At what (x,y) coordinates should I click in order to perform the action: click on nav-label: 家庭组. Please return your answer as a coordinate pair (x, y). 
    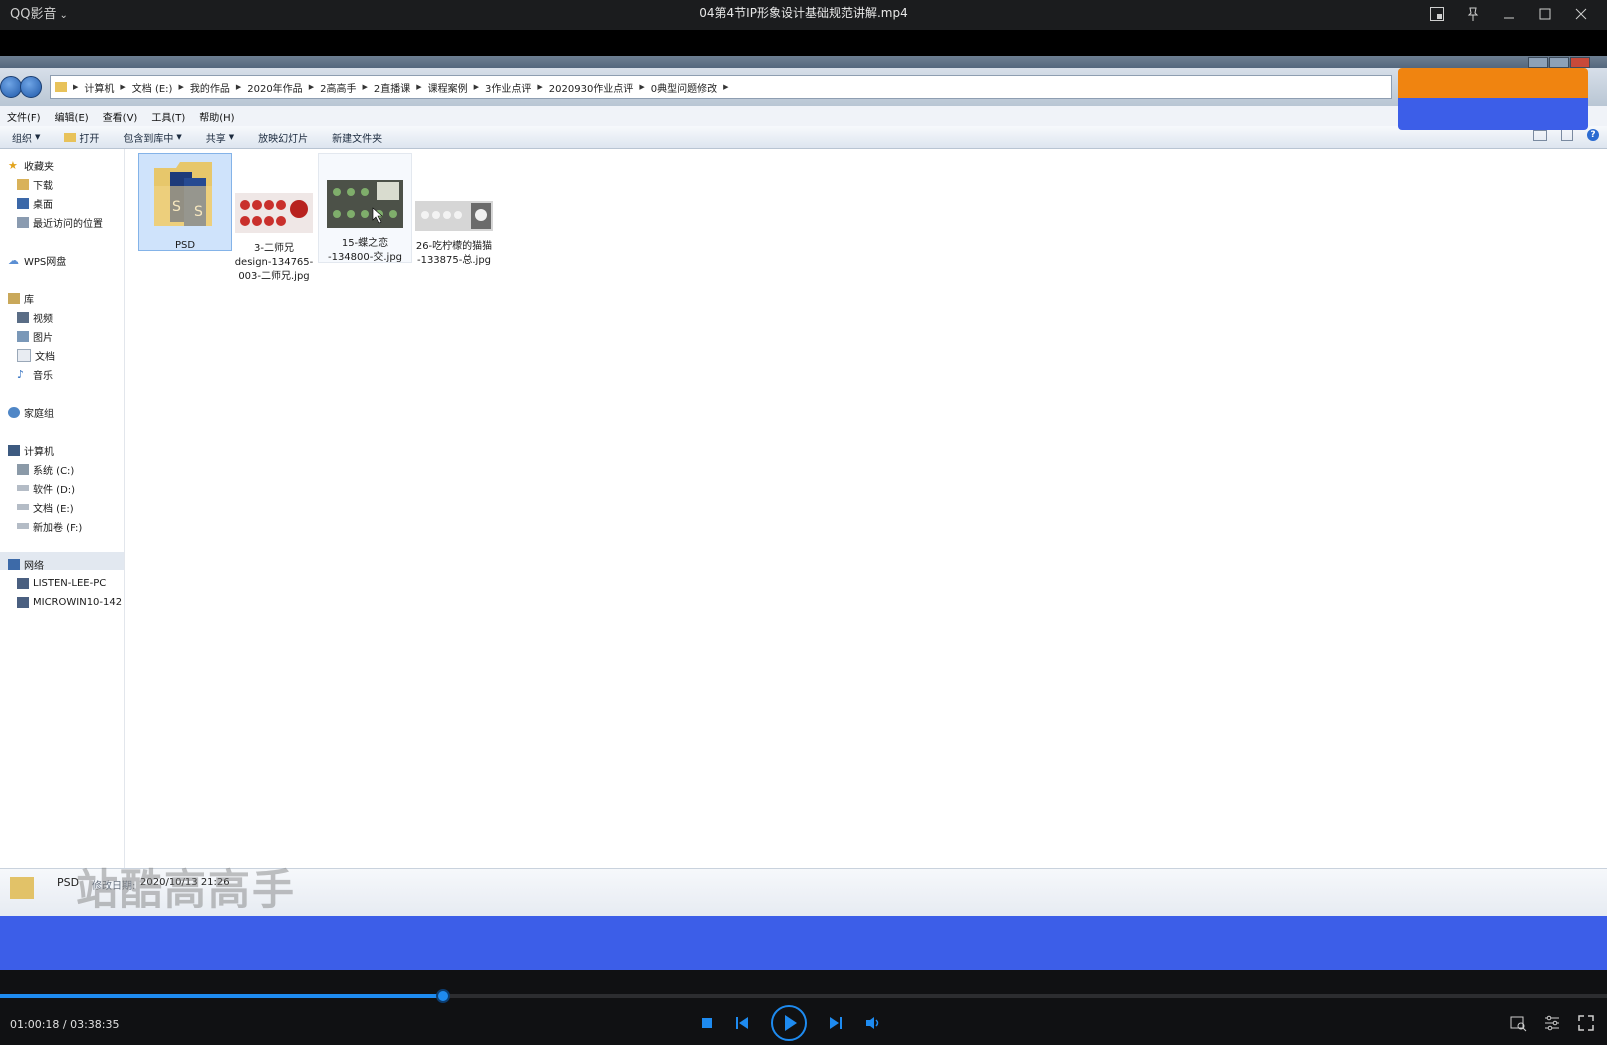
    Looking at the image, I should click on (39, 414).